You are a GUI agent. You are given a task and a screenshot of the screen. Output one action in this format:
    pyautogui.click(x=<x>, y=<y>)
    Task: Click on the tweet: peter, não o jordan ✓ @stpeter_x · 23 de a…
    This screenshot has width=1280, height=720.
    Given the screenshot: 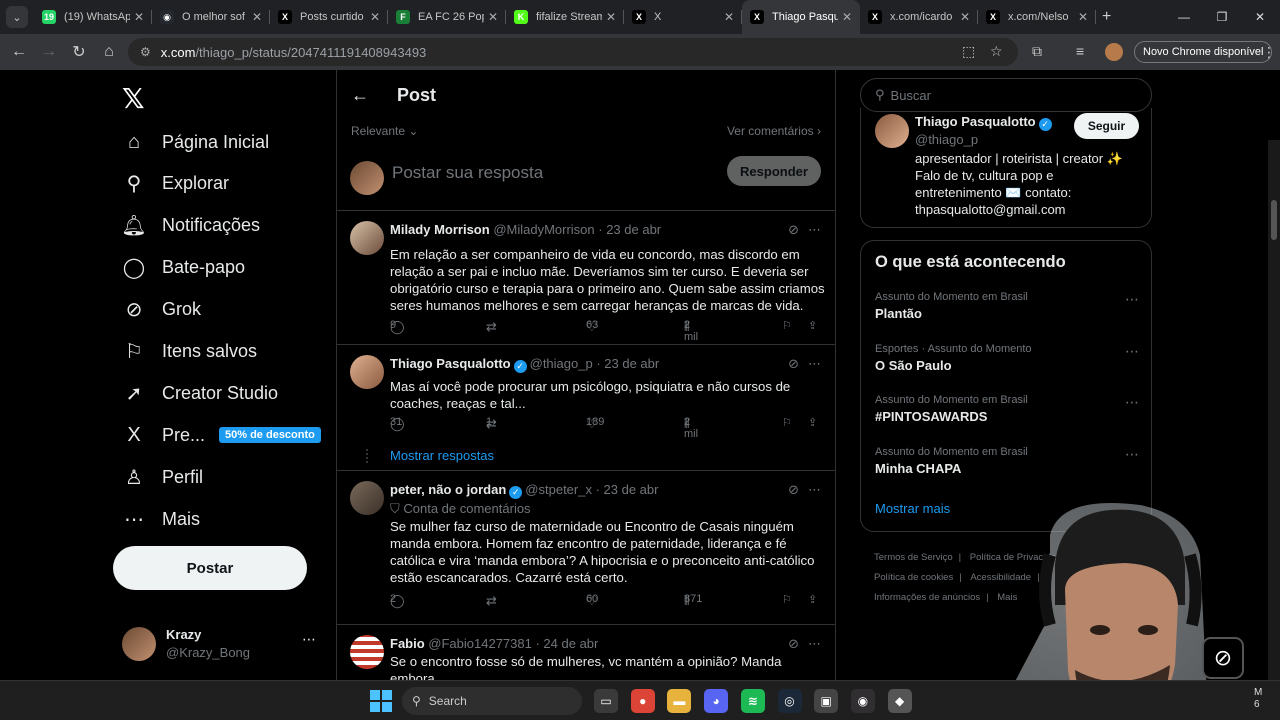 What is the action you would take?
    pyautogui.click(x=586, y=548)
    